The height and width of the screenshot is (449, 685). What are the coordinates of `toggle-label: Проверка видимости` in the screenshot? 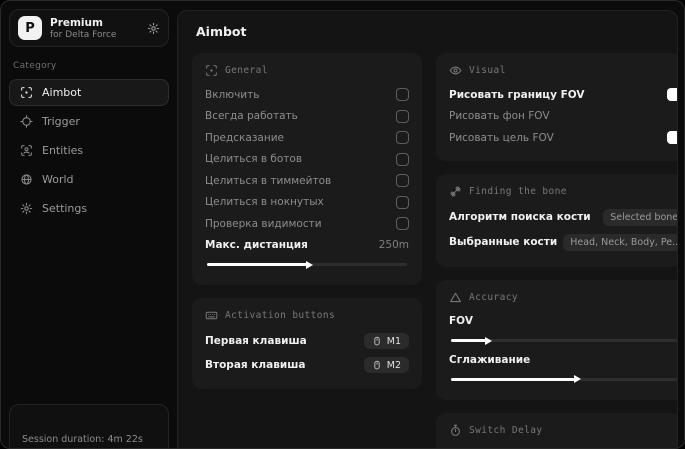 It's located at (263, 223).